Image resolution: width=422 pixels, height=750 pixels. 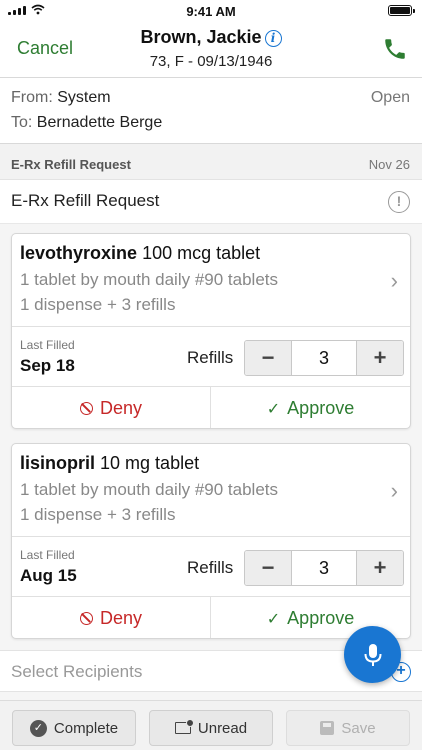 What do you see at coordinates (32, 97) in the screenshot?
I see `from-label: From:` at bounding box center [32, 97].